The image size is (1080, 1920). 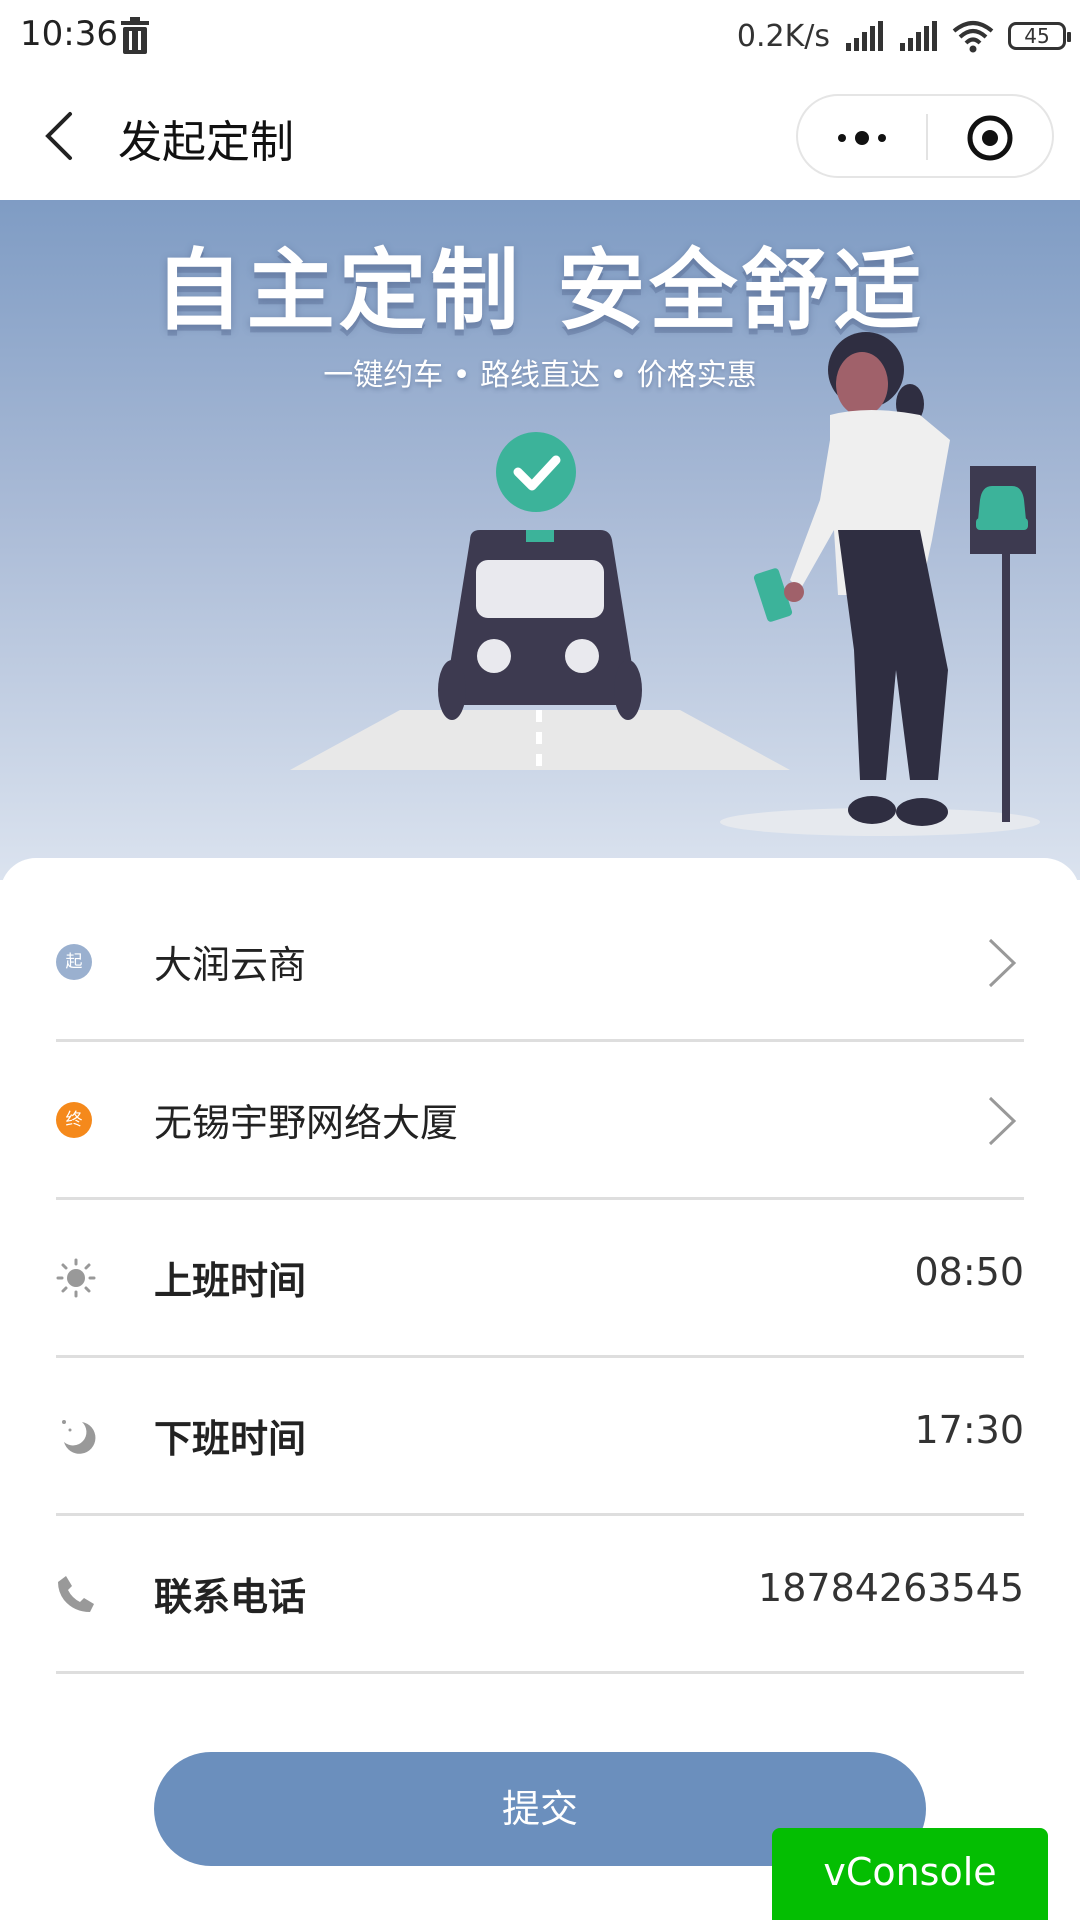 I want to click on banner-subtitle: 一键约车 • 路线直达 • 价格实惠, so click(x=540, y=375).